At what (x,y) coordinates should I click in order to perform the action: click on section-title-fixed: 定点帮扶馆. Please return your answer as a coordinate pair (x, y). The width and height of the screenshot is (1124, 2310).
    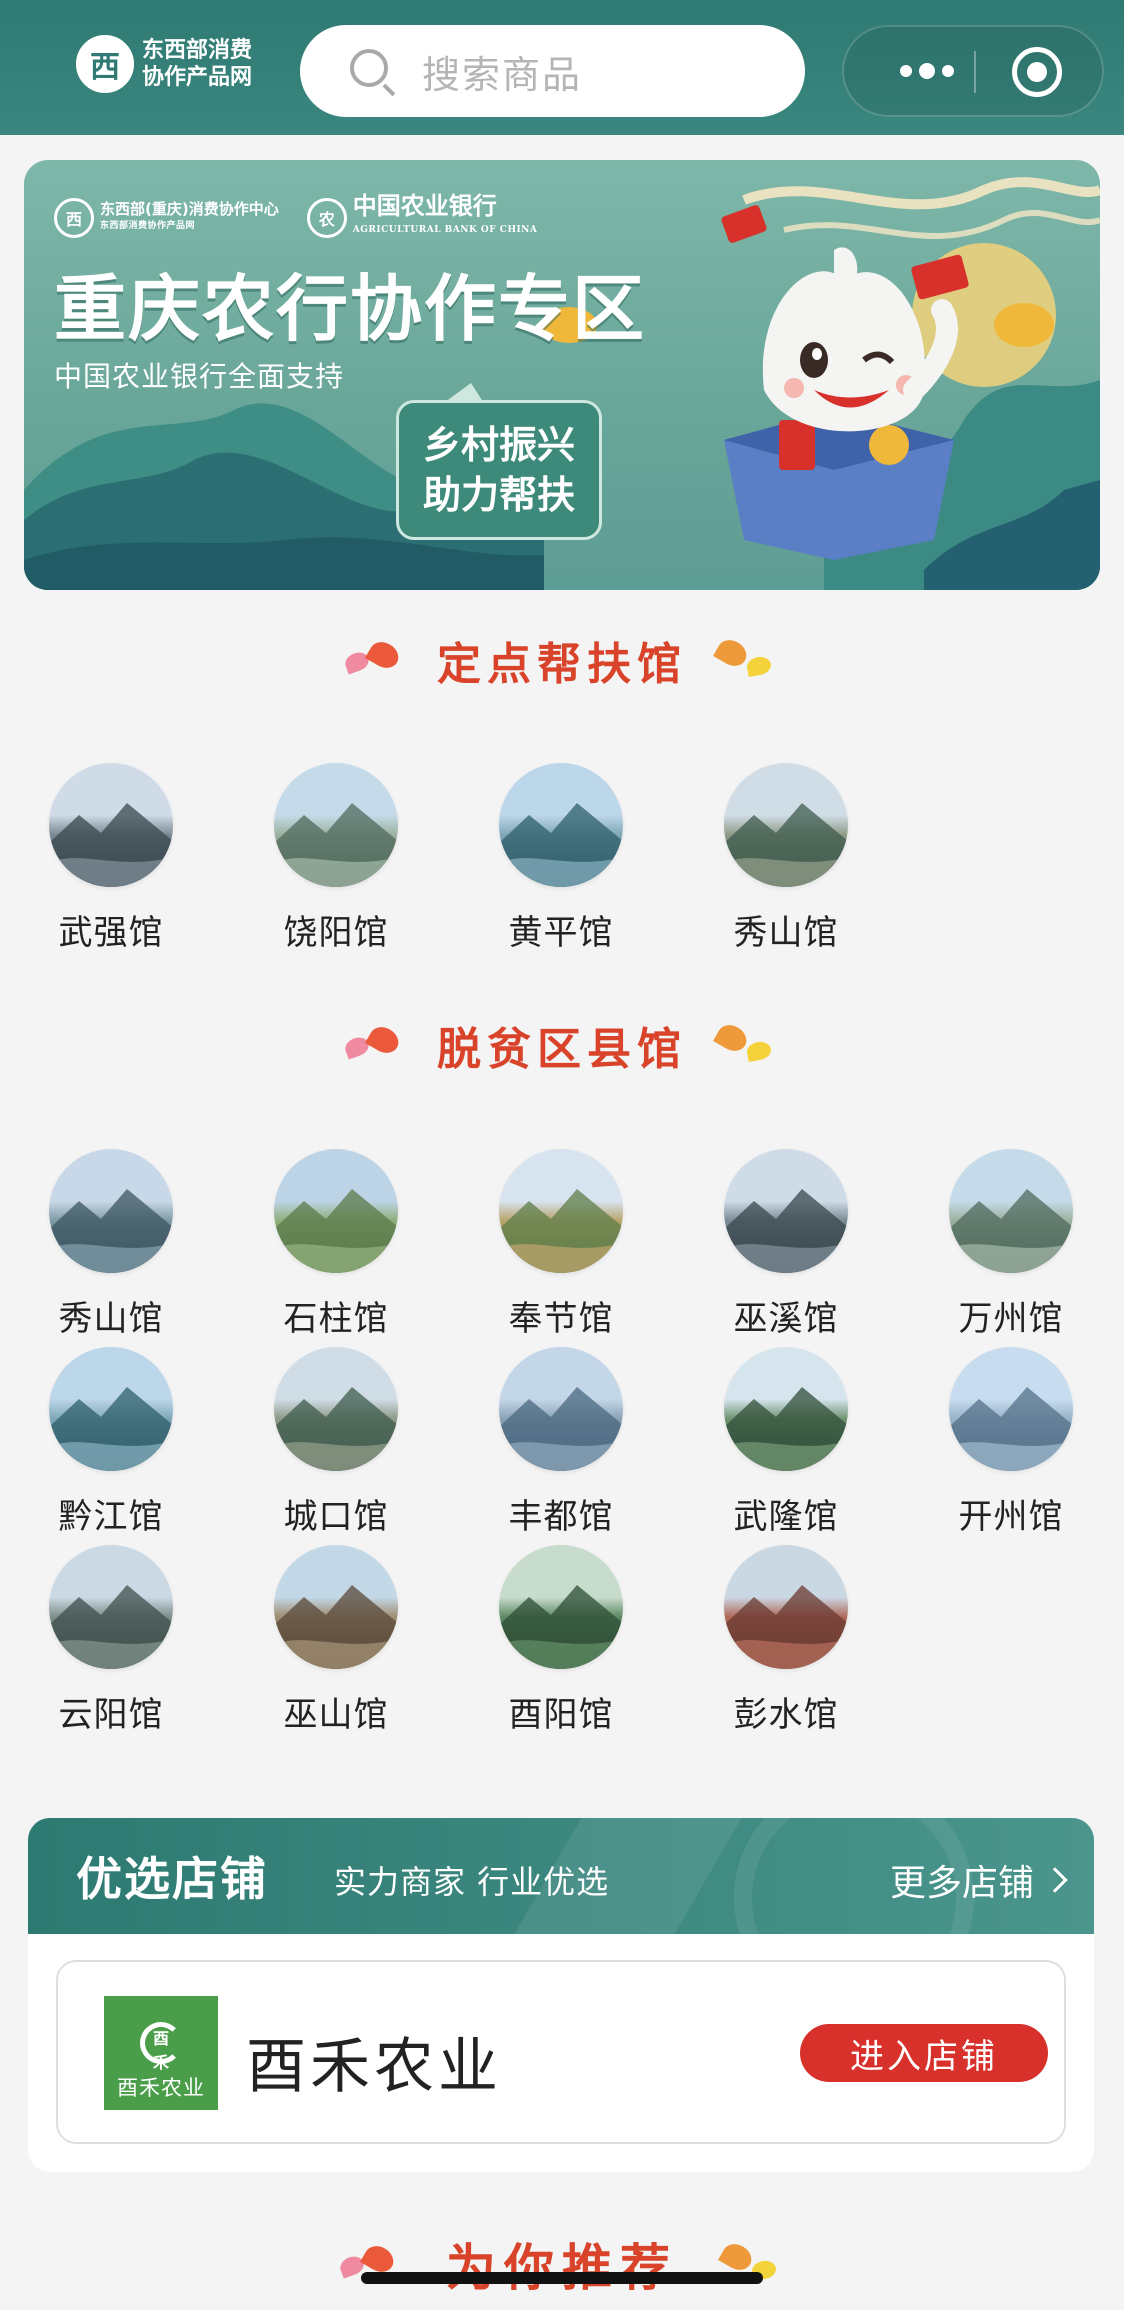
    Looking at the image, I should click on (562, 660).